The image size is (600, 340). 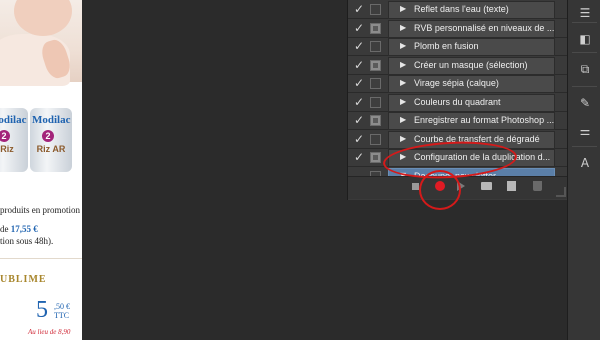 I want to click on brush-presets-icon: ✎, so click(x=585, y=103).